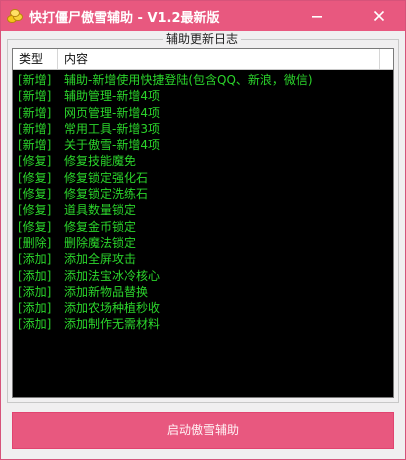  I want to click on close-button, so click(379, 16).